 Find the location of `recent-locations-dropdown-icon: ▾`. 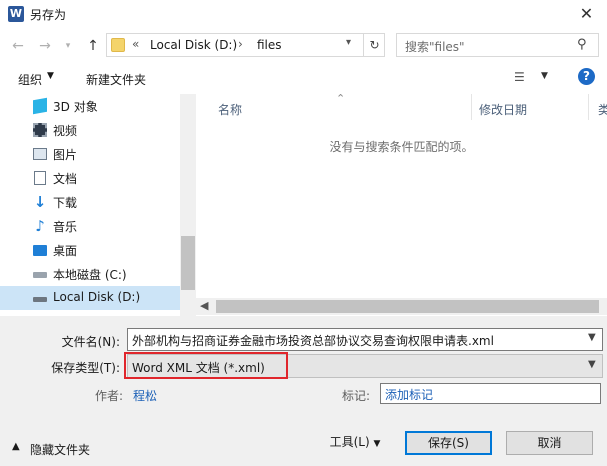

recent-locations-dropdown-icon: ▾ is located at coordinates (68, 46).